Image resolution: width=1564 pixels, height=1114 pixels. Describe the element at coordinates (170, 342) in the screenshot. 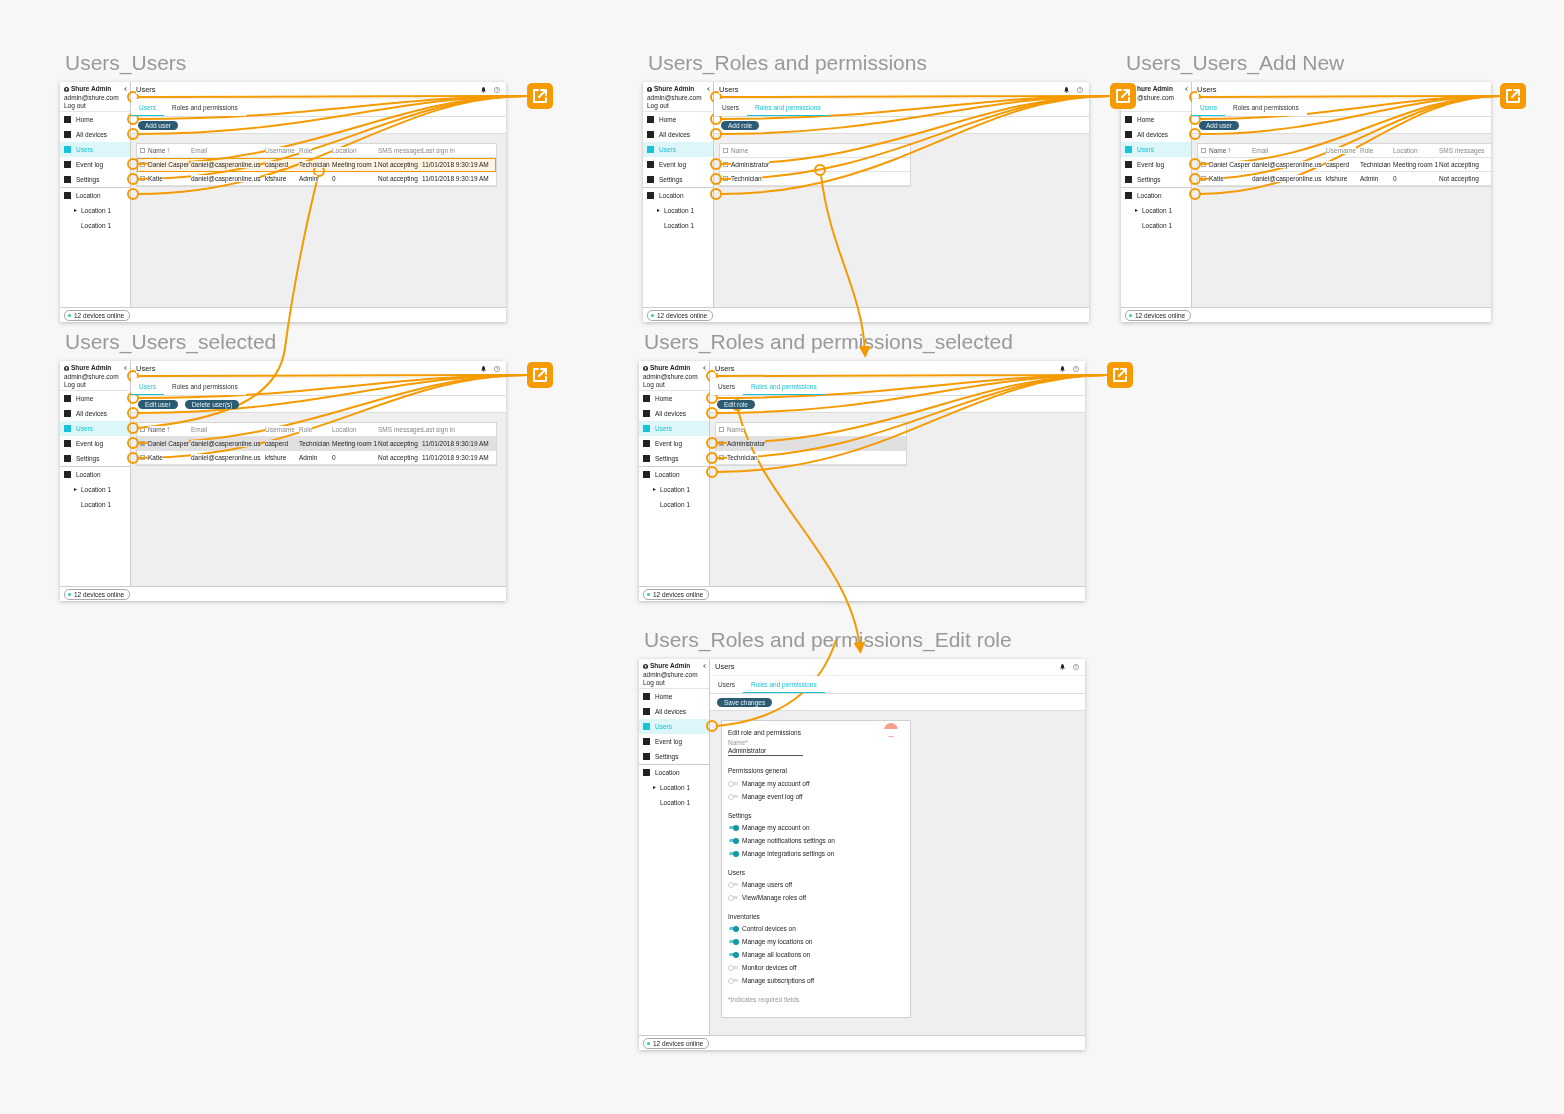

I see `screen-title: Users_Users_selected` at that location.